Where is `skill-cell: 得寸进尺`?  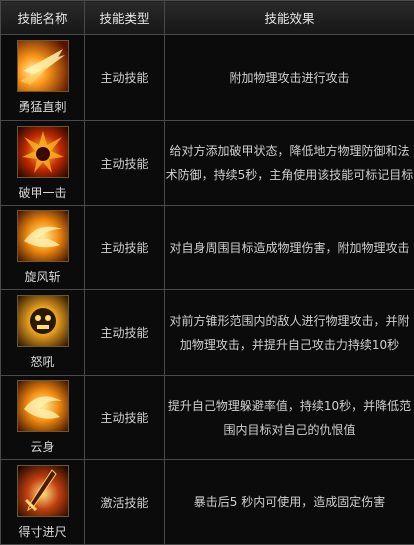
skill-cell: 得寸进尺 is located at coordinates (43, 502).